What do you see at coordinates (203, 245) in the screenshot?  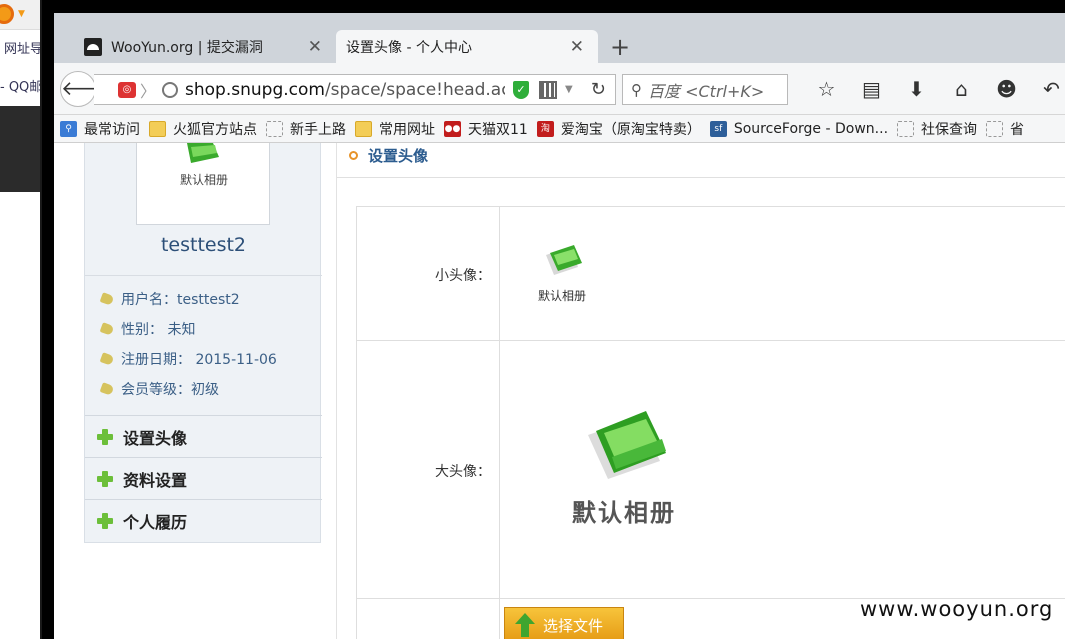 I see `username: testtest2` at bounding box center [203, 245].